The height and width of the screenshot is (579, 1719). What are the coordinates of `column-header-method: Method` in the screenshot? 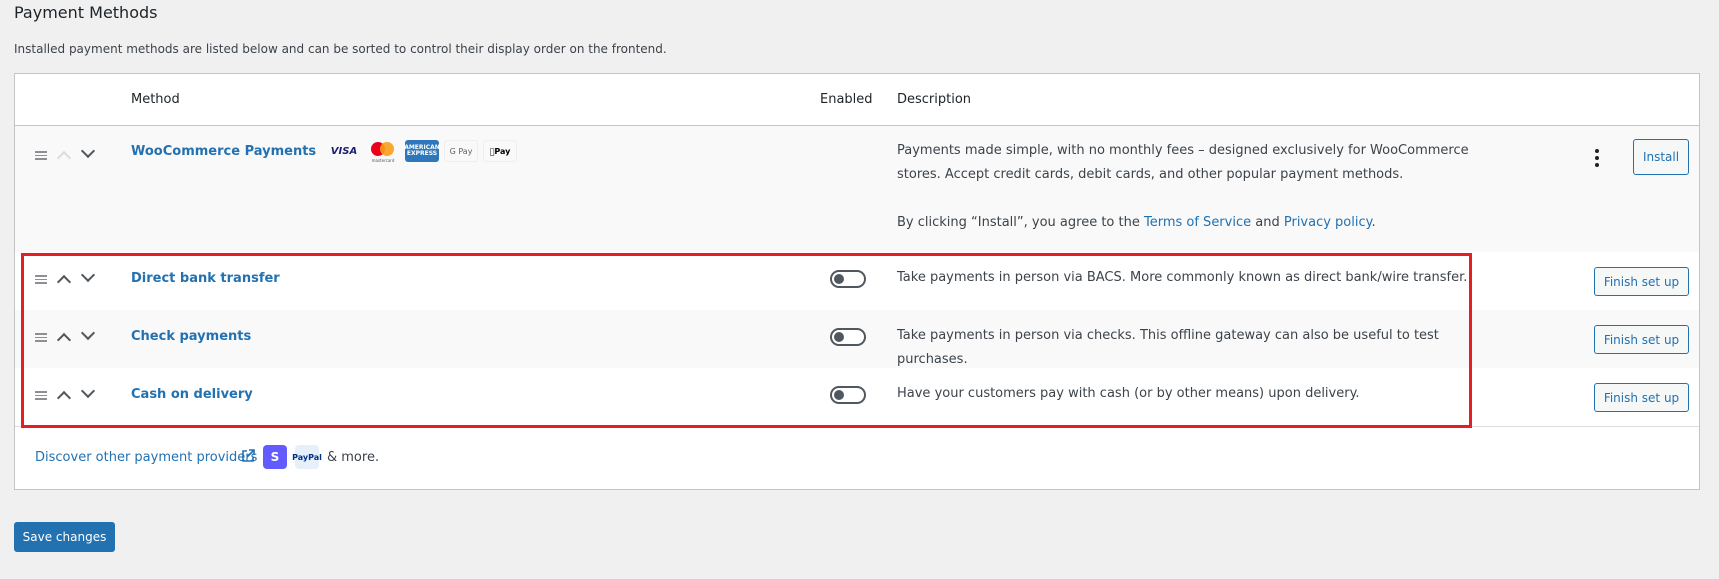 It's located at (155, 99).